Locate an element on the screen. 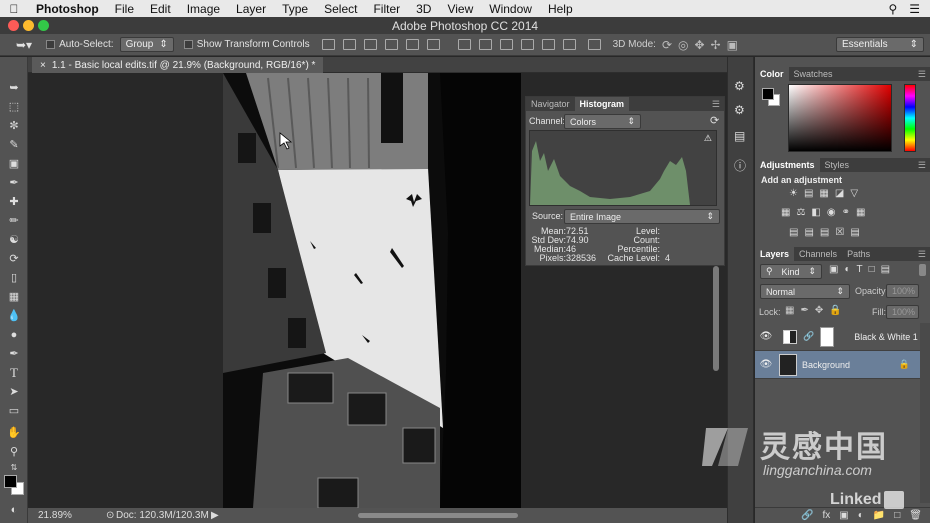  clone-stamp-tool-icon: ☯ is located at coordinates (14, 240).